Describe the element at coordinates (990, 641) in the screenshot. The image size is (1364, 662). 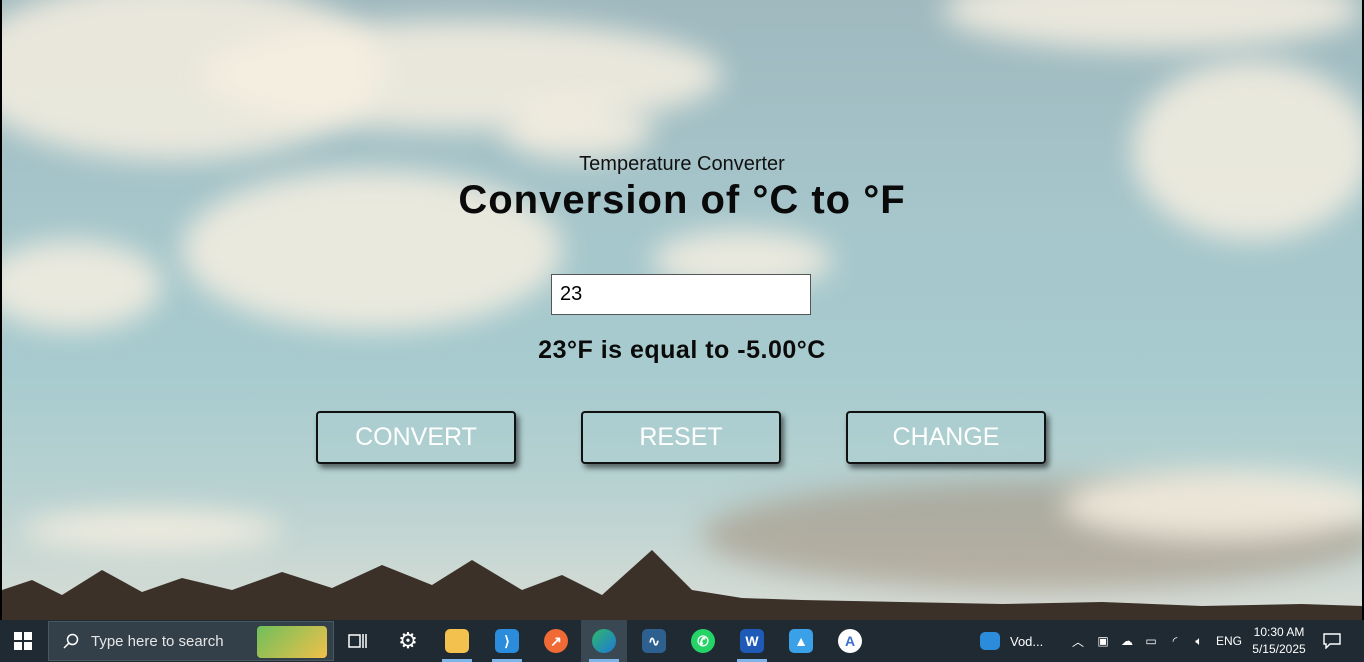
I see `voda-app-icon` at that location.